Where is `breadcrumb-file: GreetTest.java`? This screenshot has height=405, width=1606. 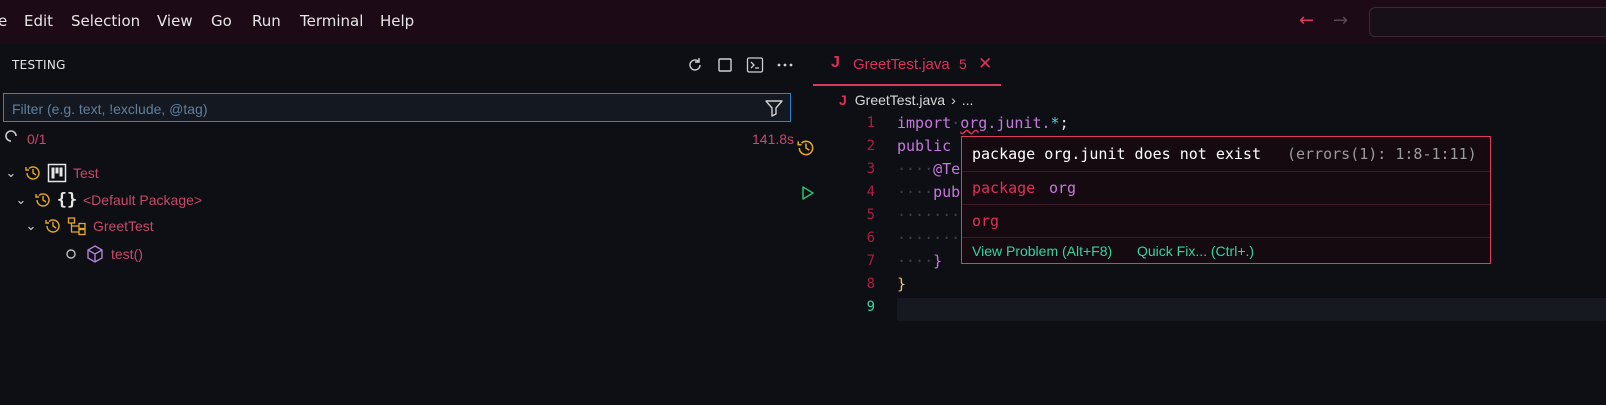 breadcrumb-file: GreetTest.java is located at coordinates (900, 100).